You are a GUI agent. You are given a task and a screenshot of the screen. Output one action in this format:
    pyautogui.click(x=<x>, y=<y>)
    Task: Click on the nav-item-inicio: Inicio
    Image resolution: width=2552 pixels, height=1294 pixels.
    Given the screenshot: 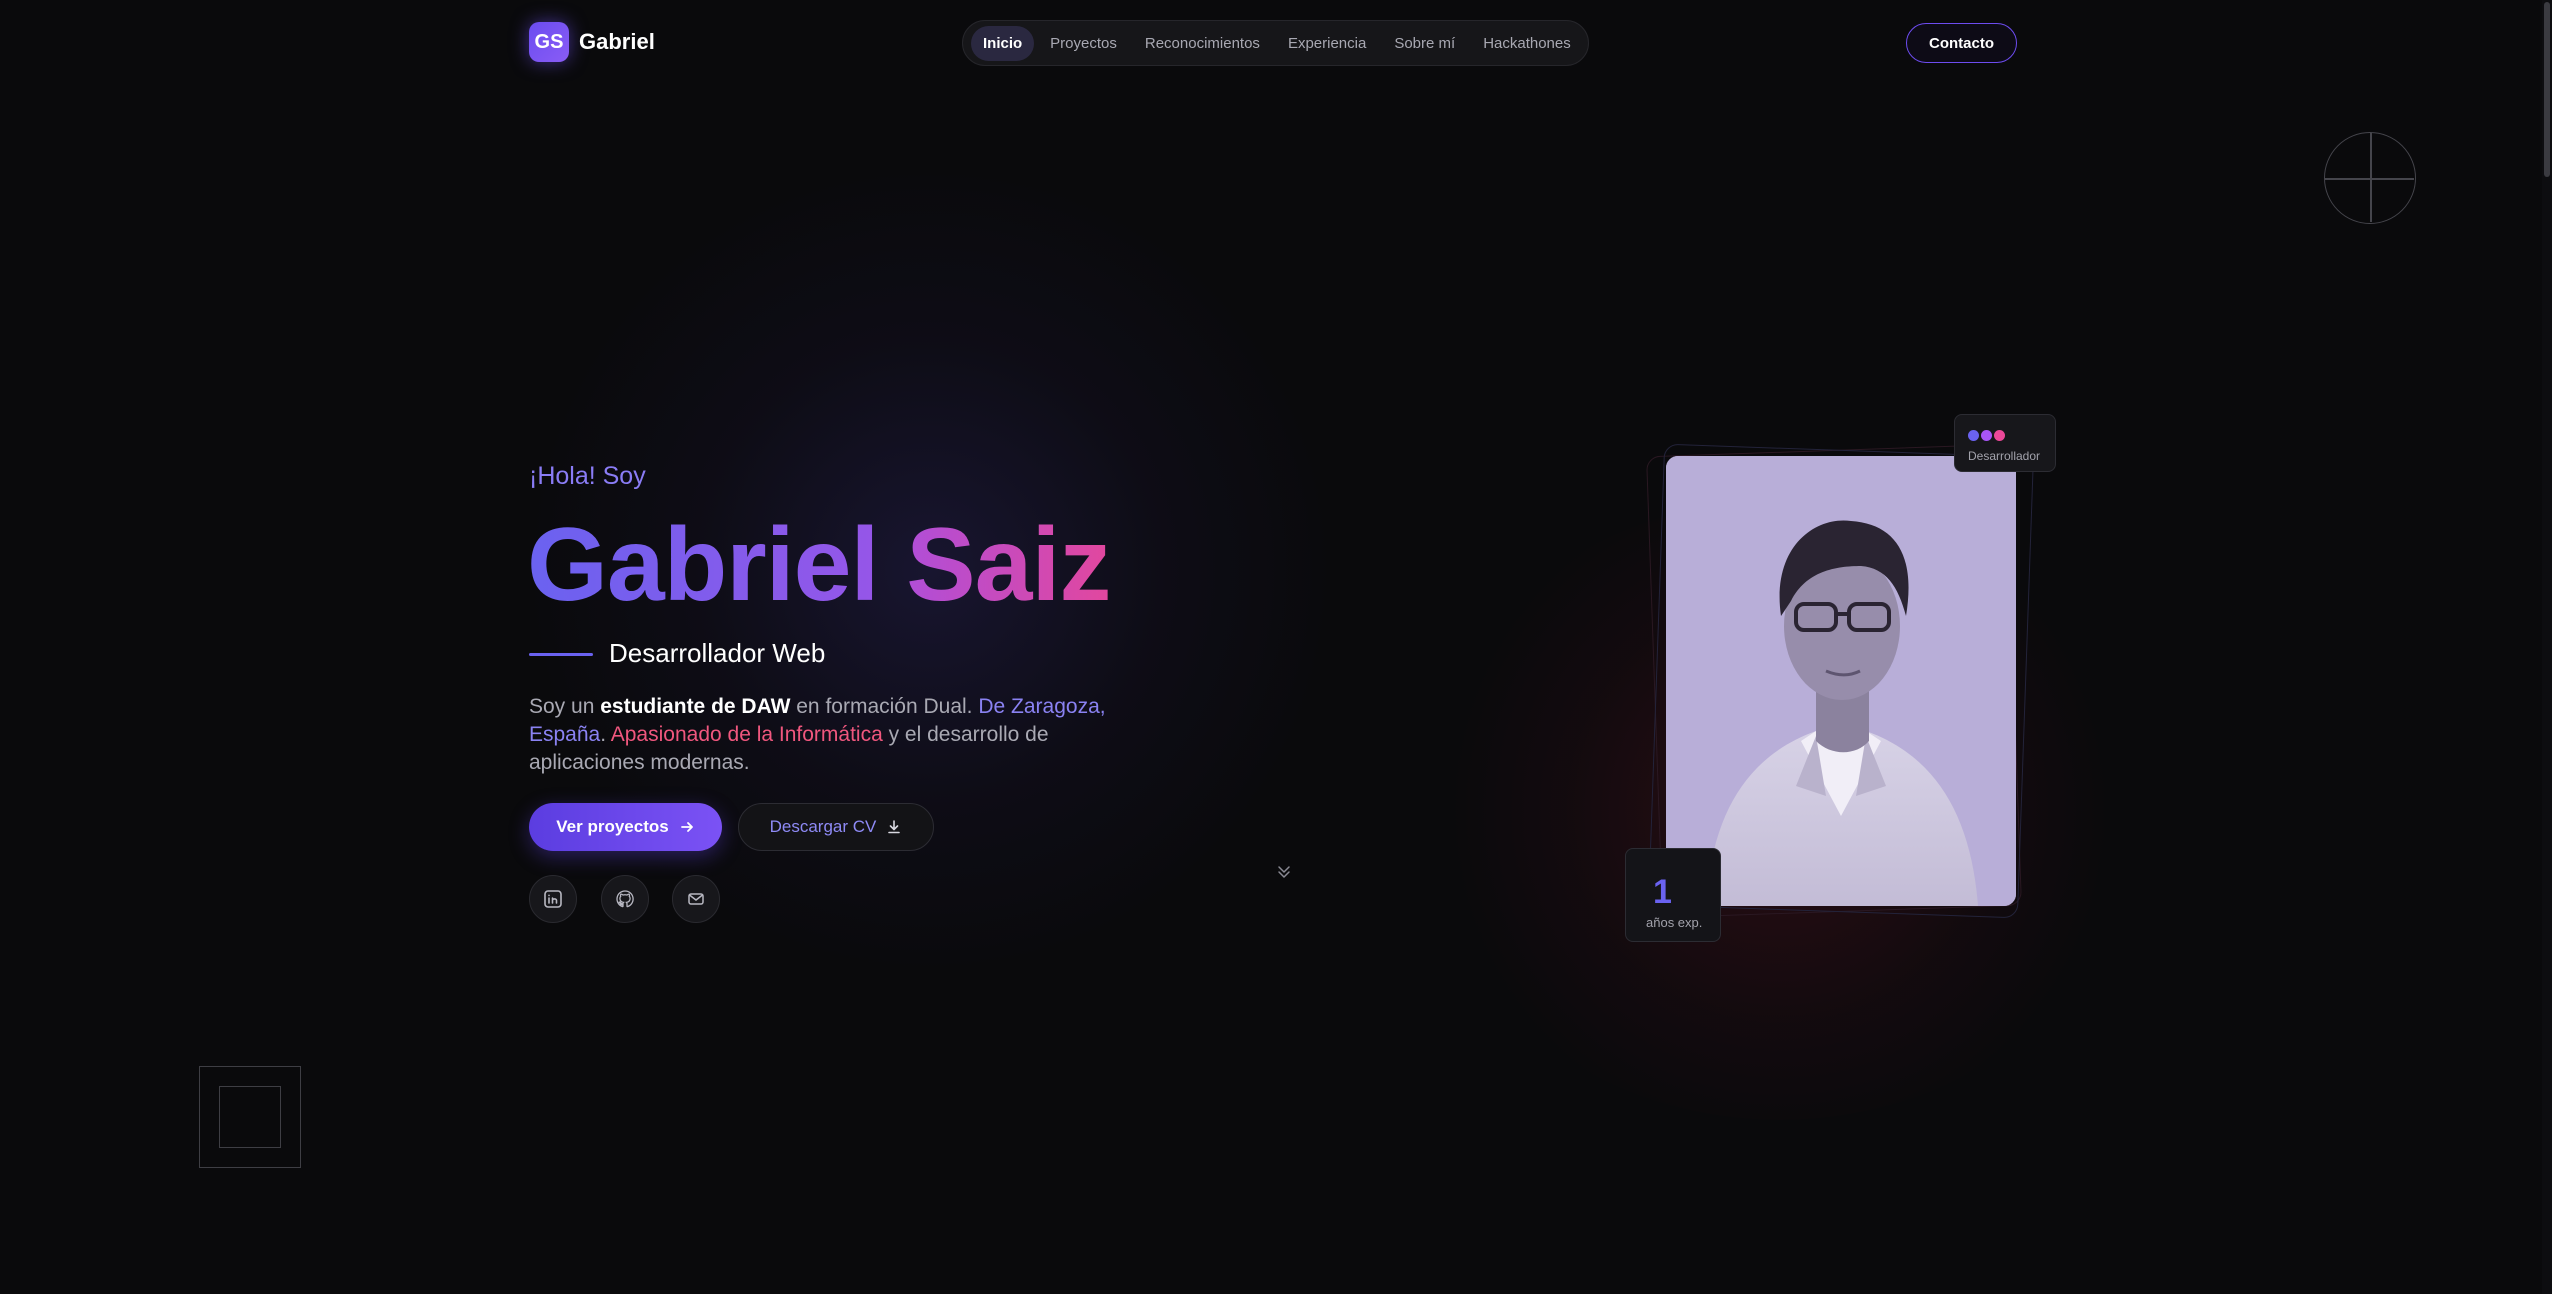 What is the action you would take?
    pyautogui.click(x=1003, y=43)
    